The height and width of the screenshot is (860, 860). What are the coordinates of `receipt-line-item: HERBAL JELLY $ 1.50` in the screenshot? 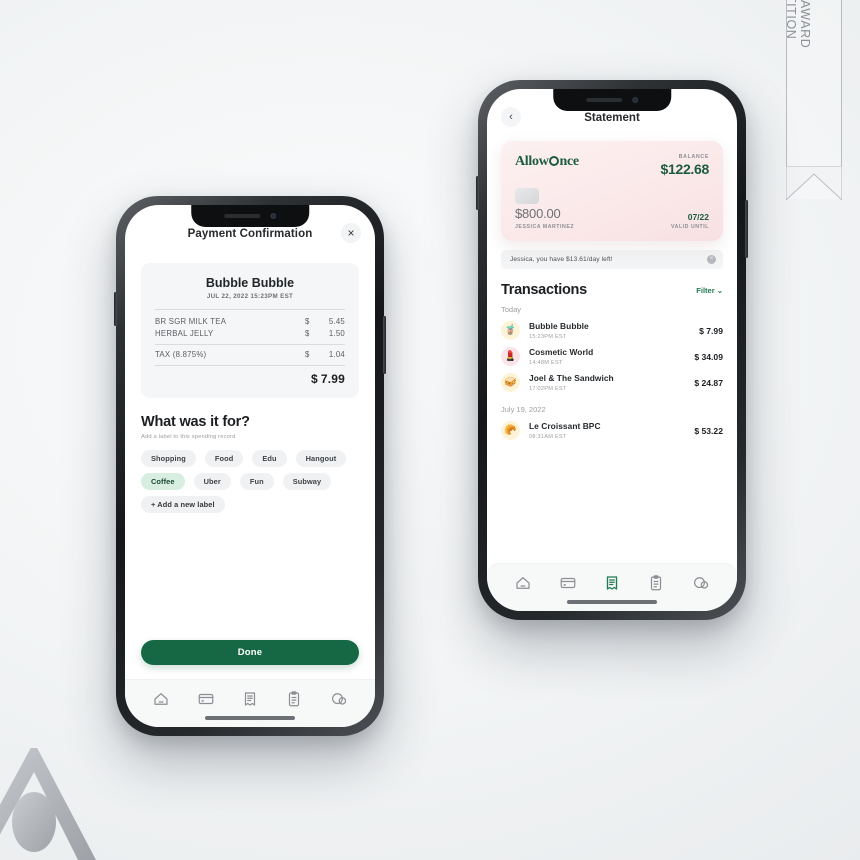 It's located at (250, 333).